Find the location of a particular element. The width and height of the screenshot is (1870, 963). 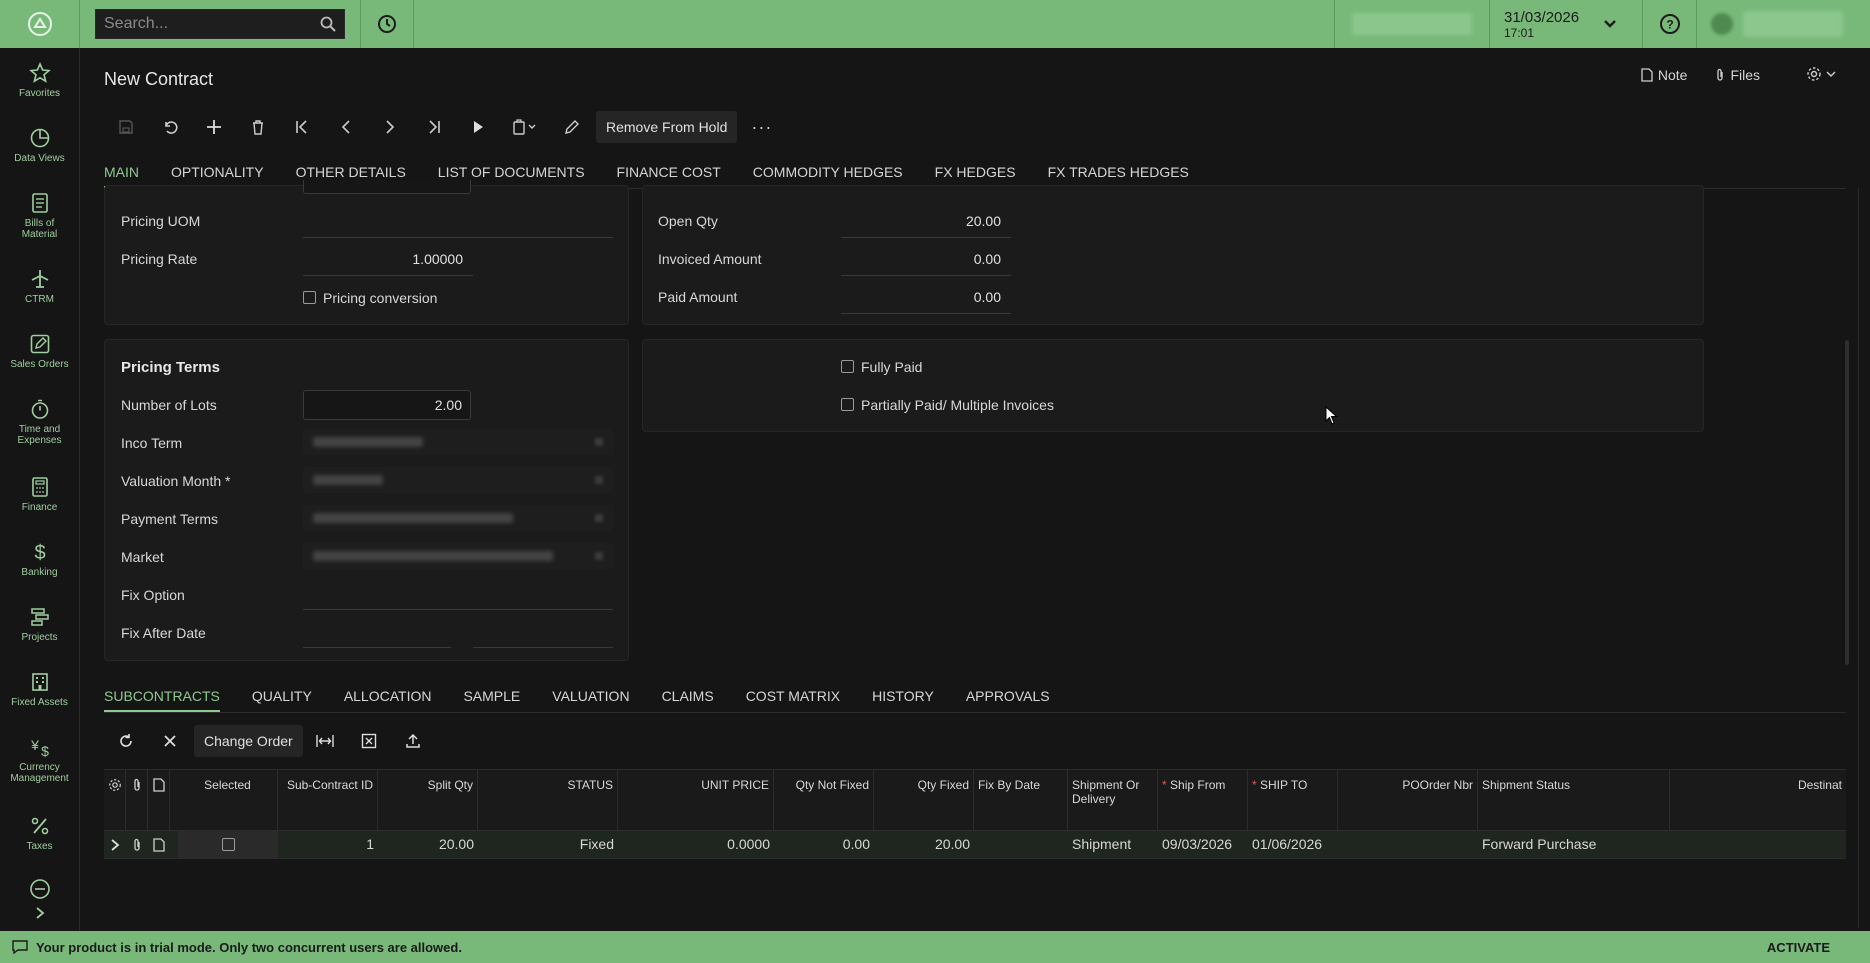

files-button: Files is located at coordinates (1737, 75).